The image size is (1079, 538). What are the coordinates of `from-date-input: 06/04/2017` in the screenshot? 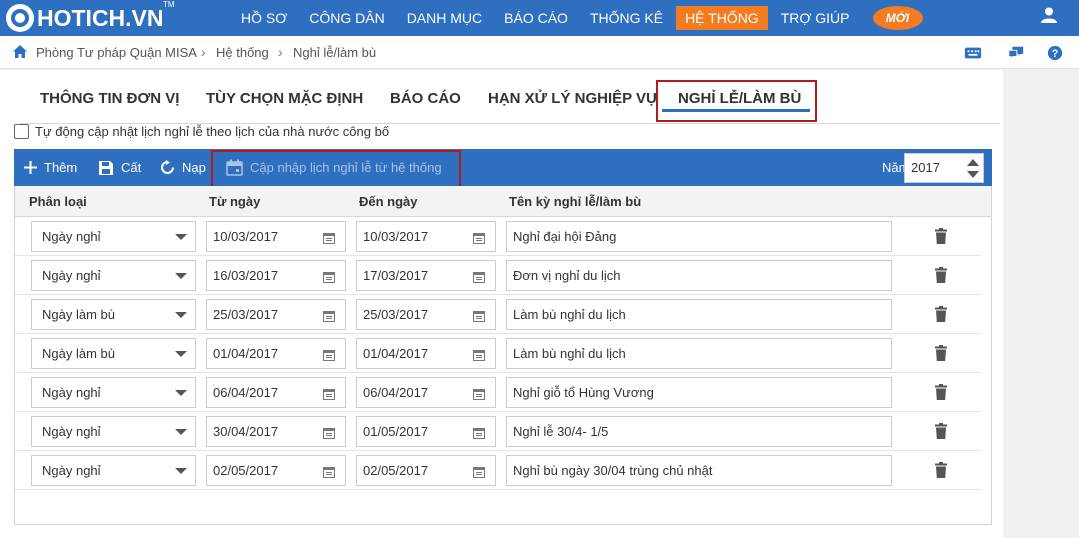 It's located at (276, 392).